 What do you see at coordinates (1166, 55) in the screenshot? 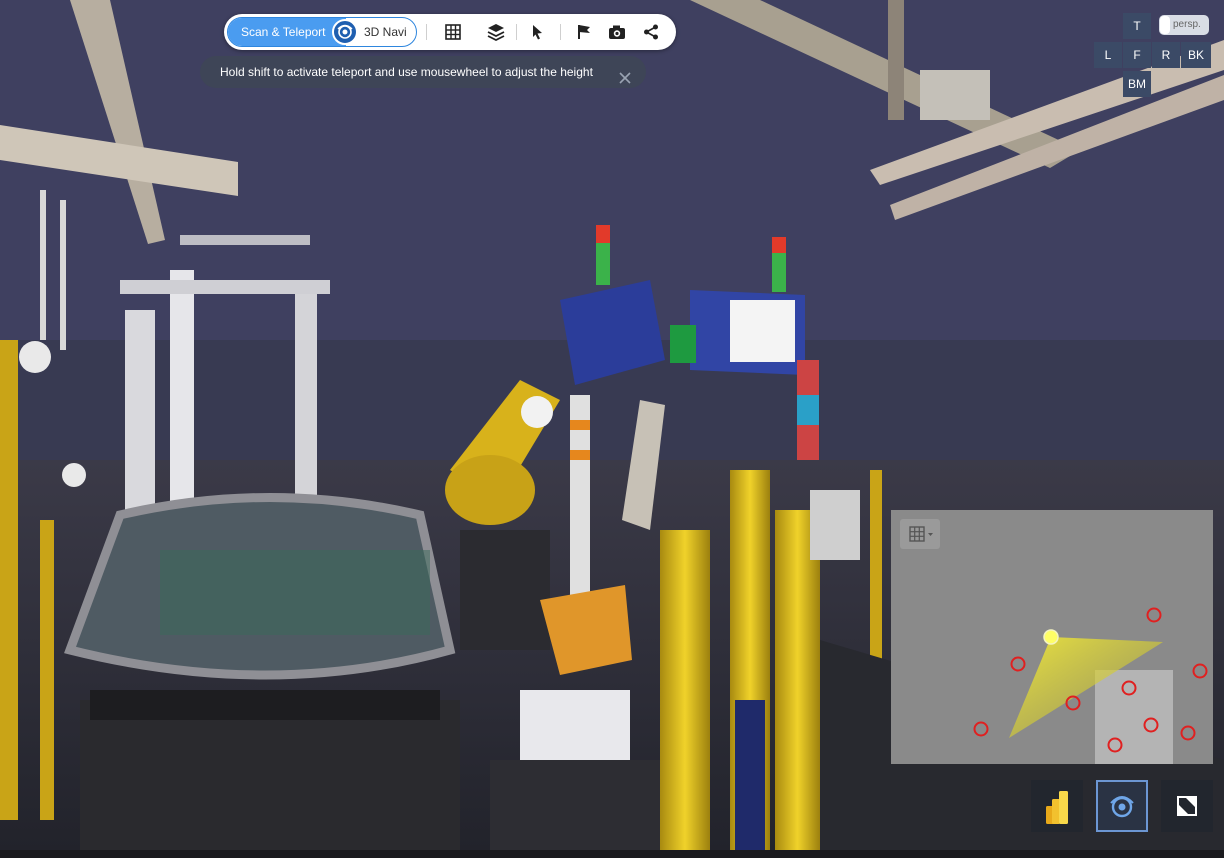
I see `view-right-button: R` at bounding box center [1166, 55].